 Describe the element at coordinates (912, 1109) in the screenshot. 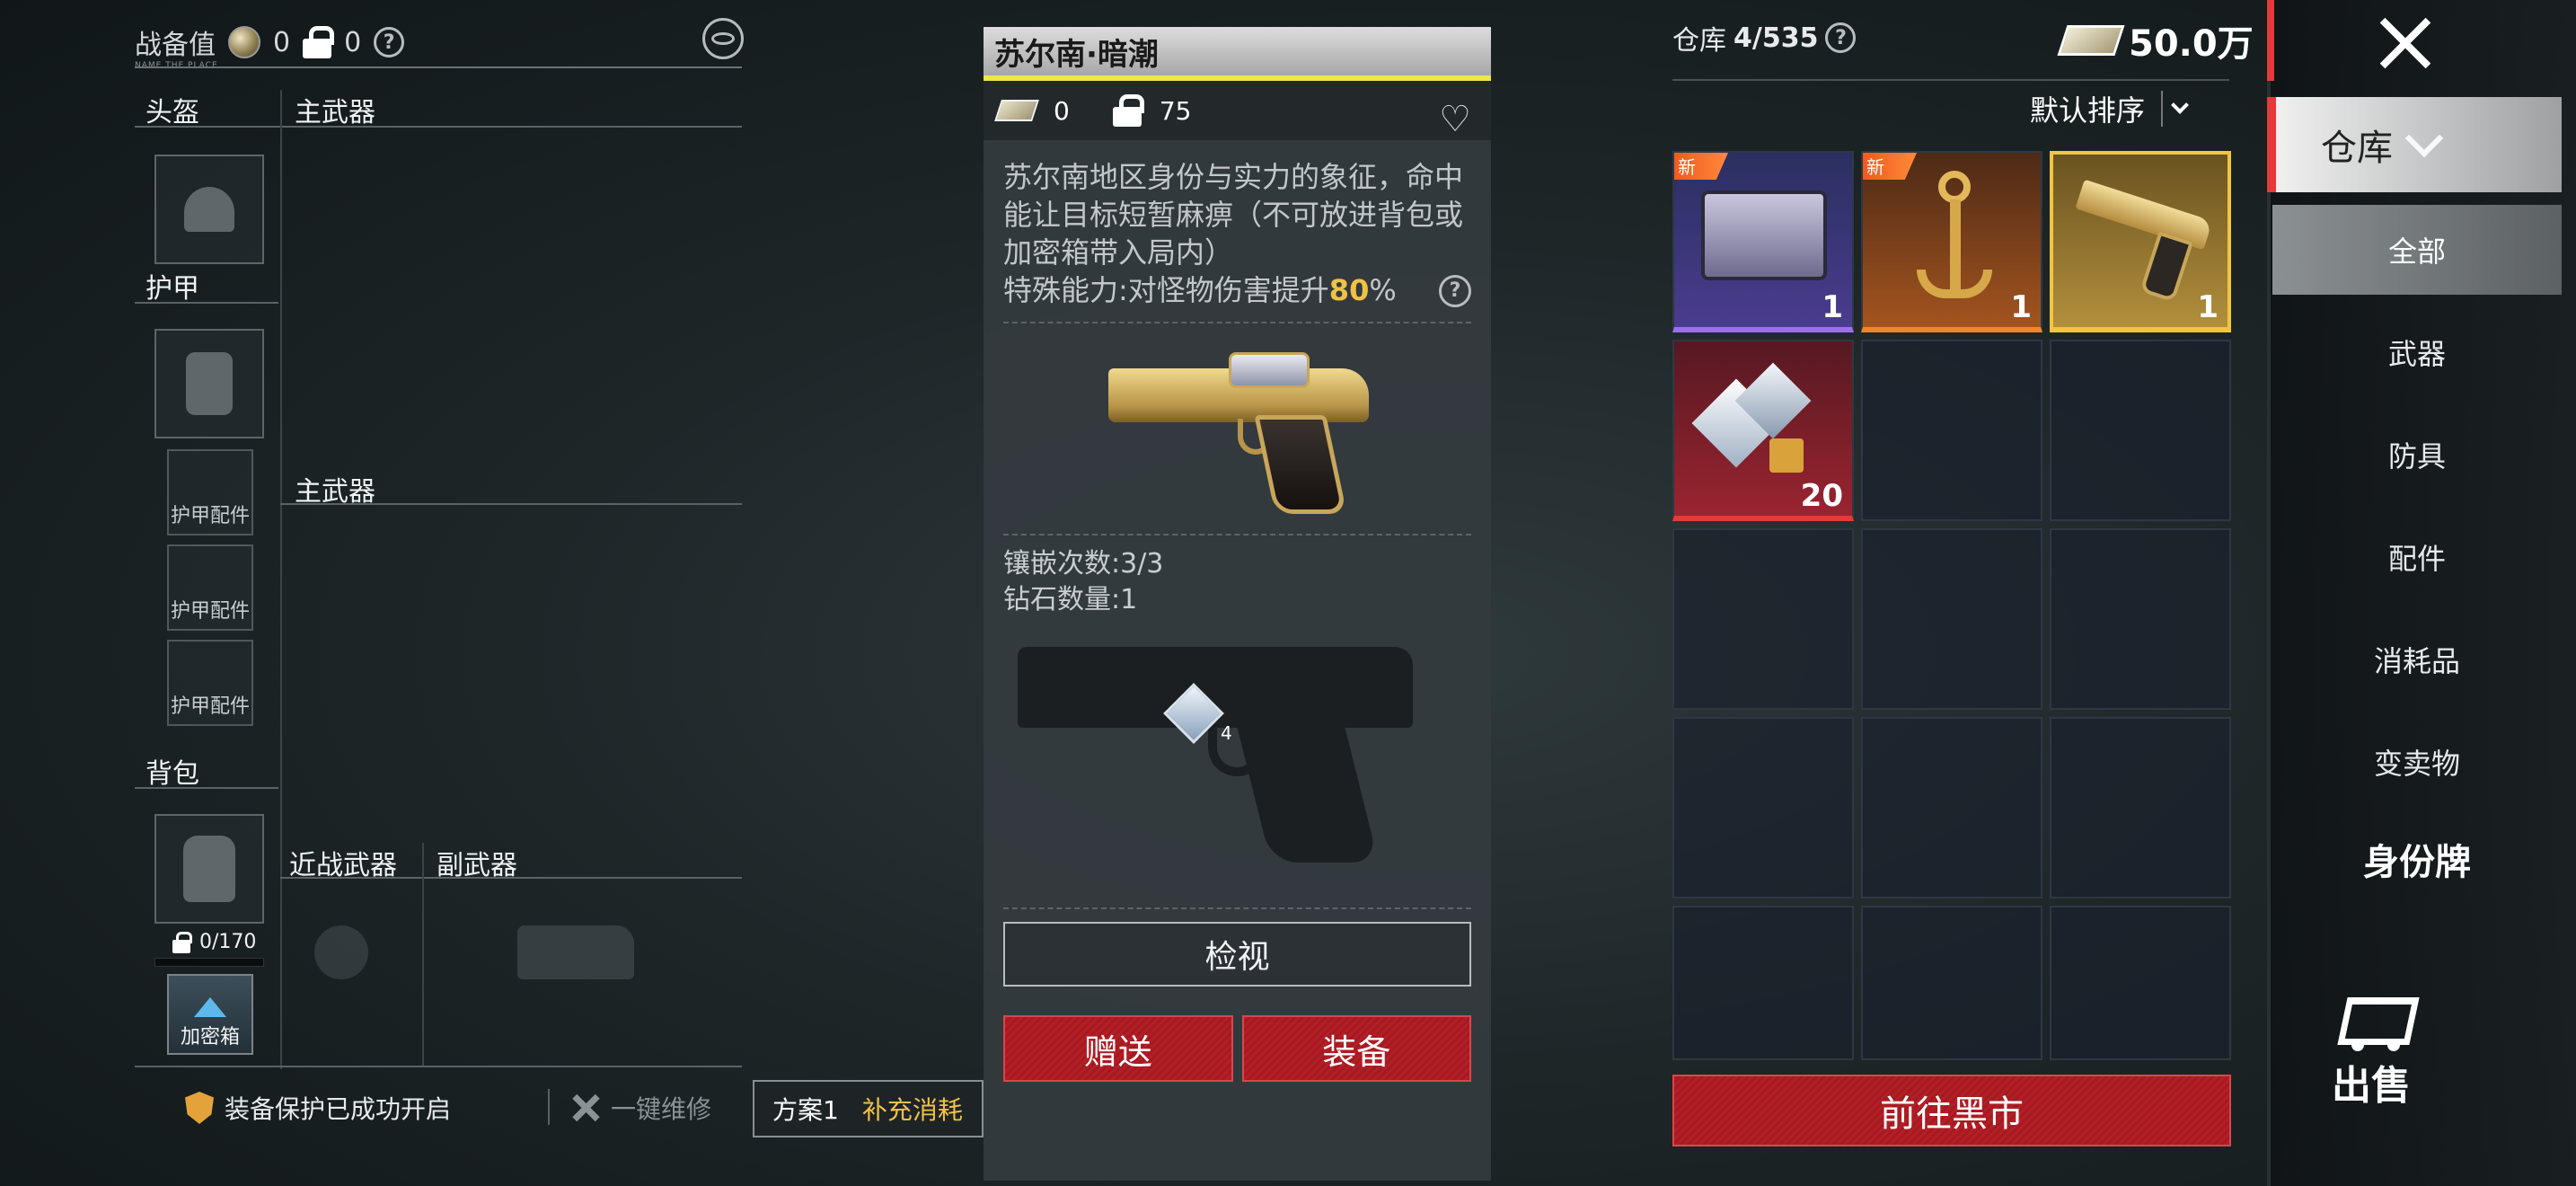

I see `refill-label: 补充消耗` at that location.